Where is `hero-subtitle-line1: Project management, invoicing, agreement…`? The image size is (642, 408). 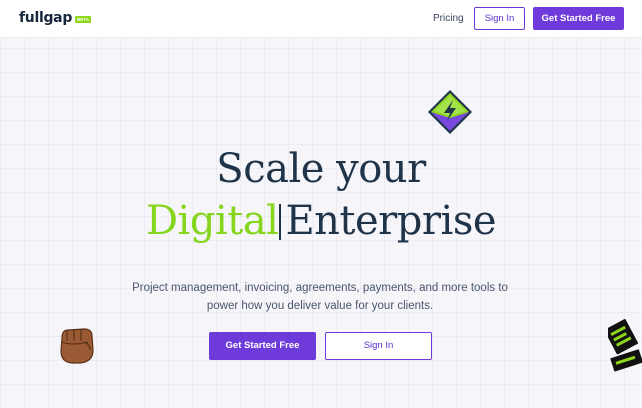 hero-subtitle-line1: Project management, invoicing, agreement… is located at coordinates (320, 288).